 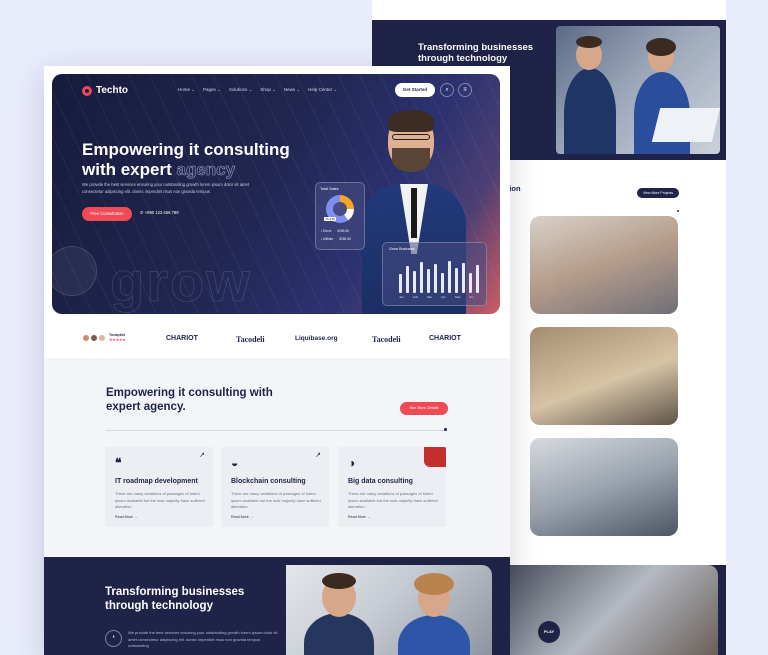 I want to click on service-card-title: Big data consulting, so click(x=380, y=481).